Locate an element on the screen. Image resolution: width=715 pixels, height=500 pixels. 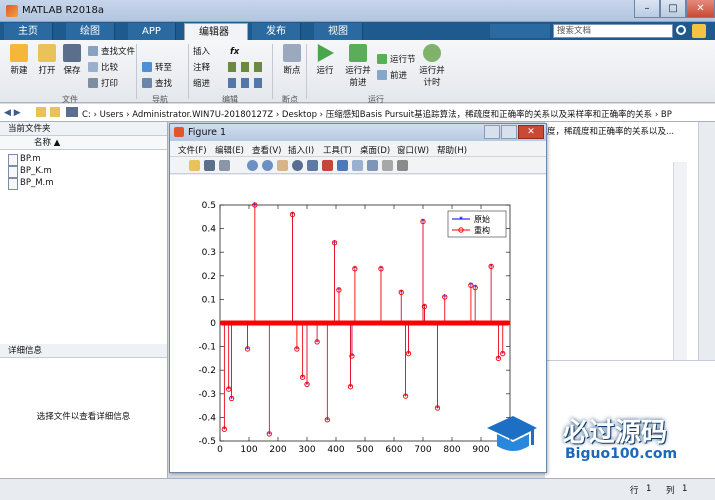
advance-button: 前进 is located at coordinates (392, 76).